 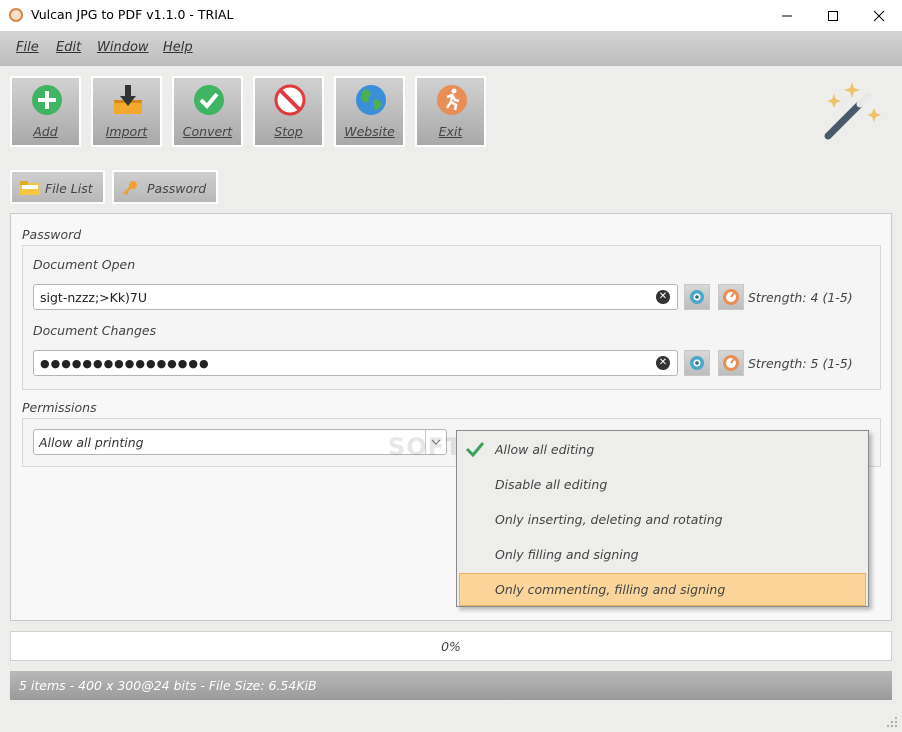 What do you see at coordinates (69, 188) in the screenshot?
I see `tab-file-list-label: File List` at bounding box center [69, 188].